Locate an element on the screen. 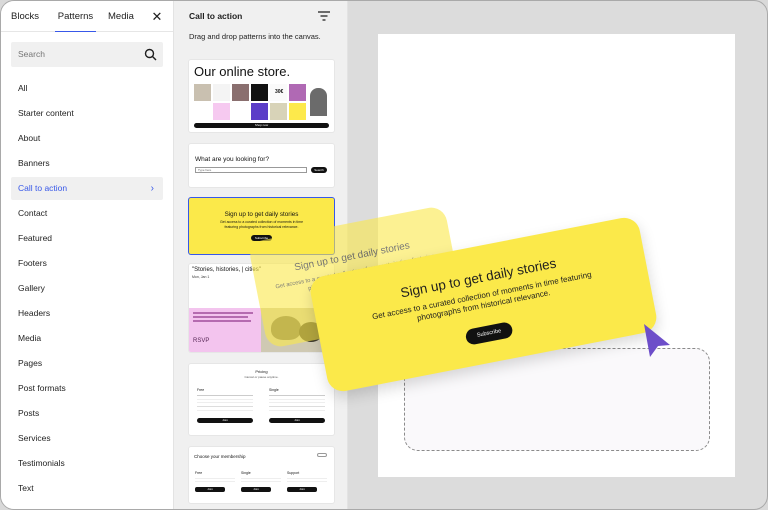 Image resolution: width=768 pixels, height=510 pixels. subscribe-button: Subscribe is located at coordinates (489, 333).